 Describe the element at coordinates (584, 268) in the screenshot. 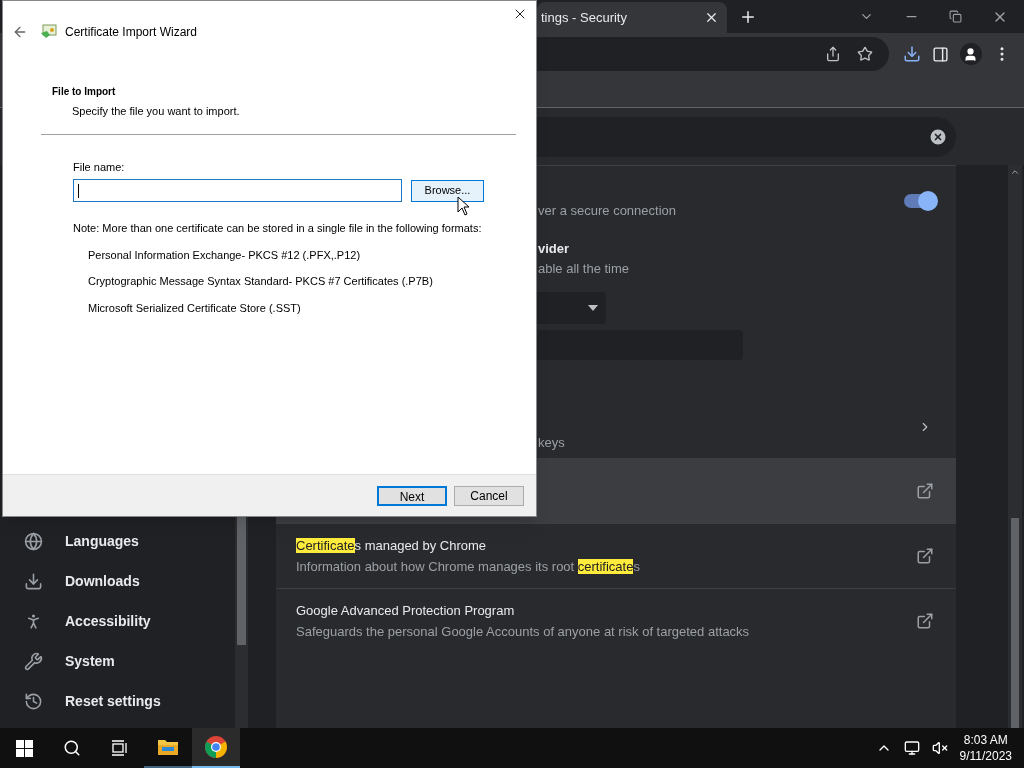

I see `setting-description: able all the time` at that location.